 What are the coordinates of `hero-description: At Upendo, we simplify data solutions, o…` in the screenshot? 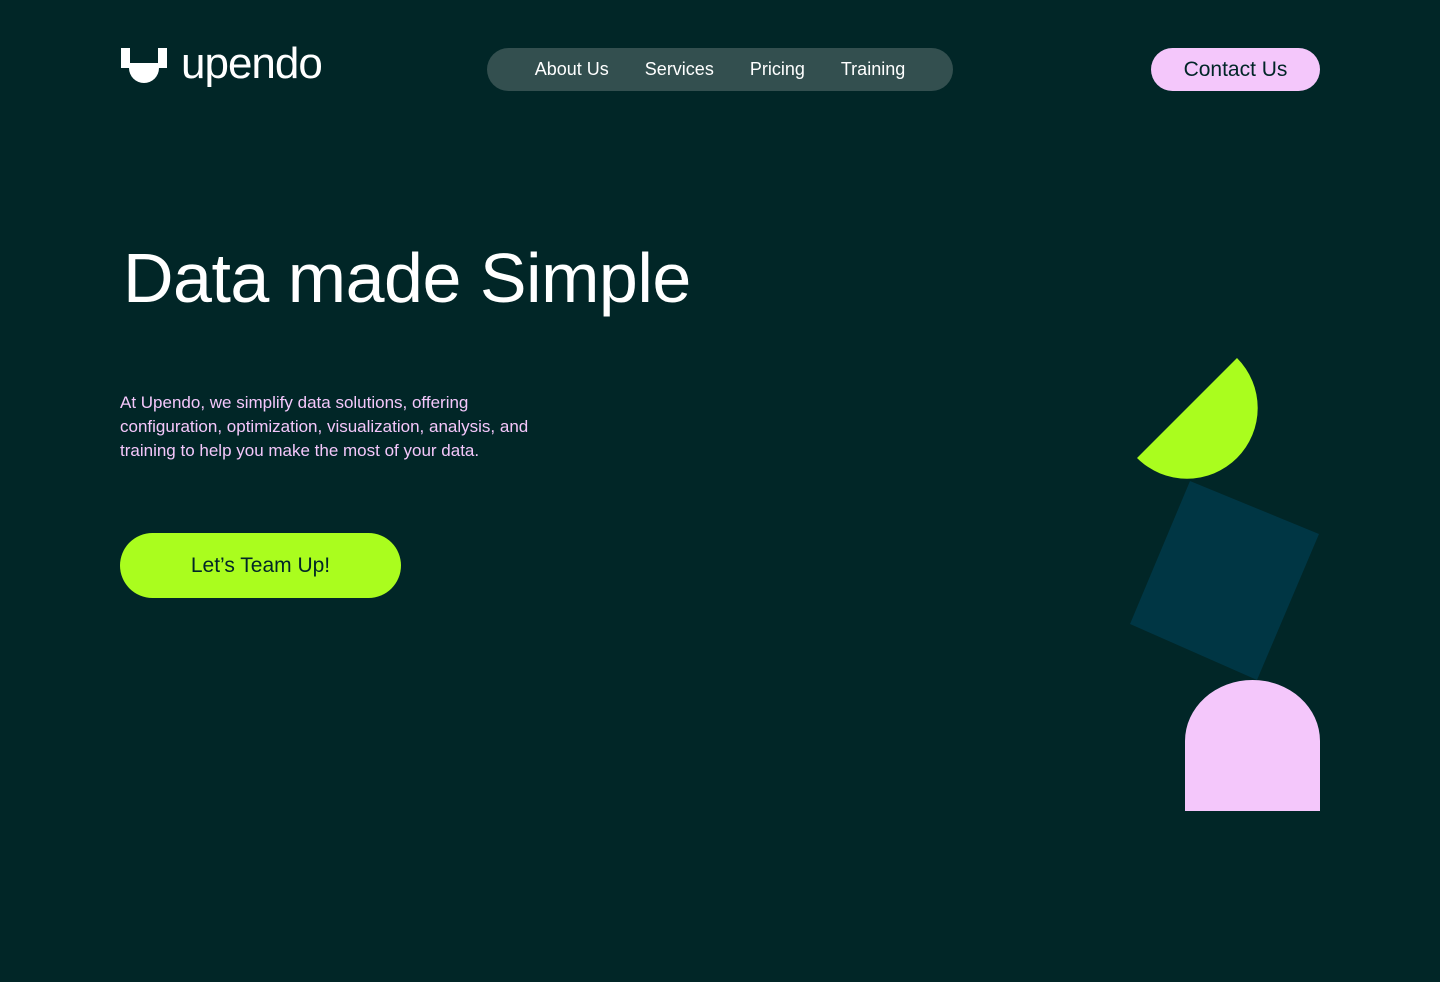 It's located at (324, 426).